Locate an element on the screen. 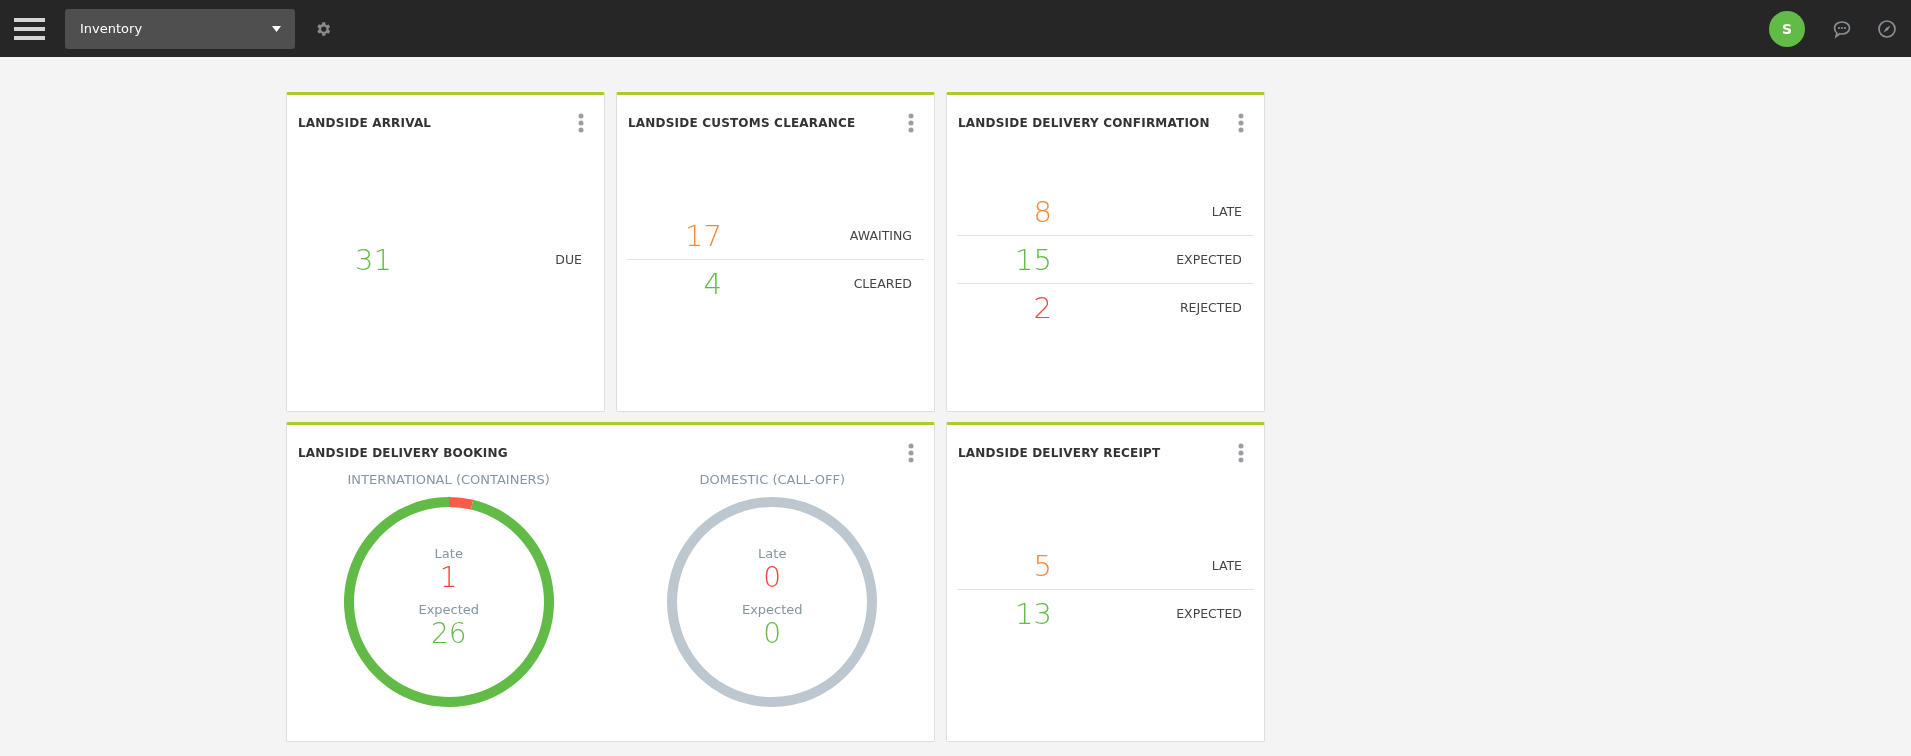  metric-value: 4 is located at coordinates (712, 283).